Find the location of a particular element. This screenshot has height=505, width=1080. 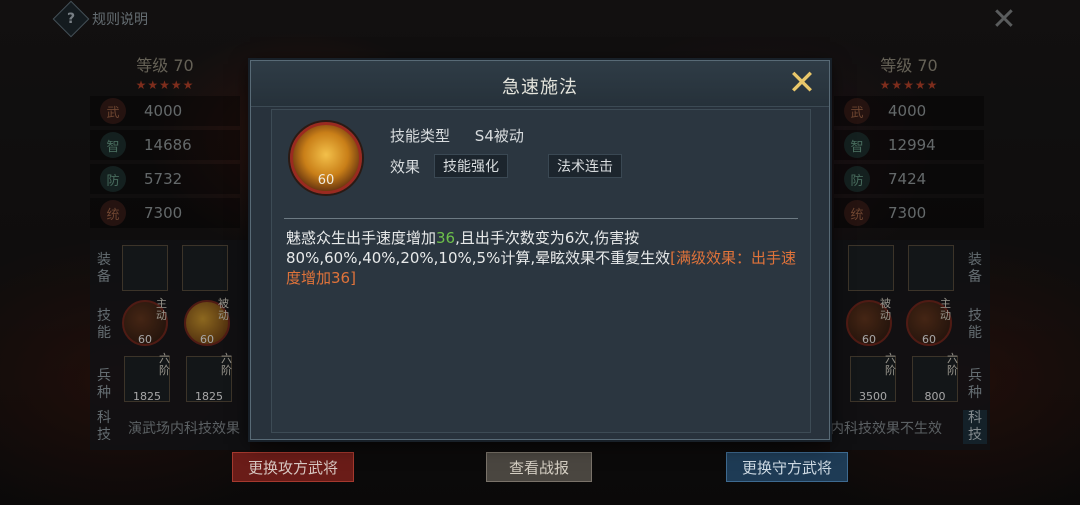

desc-text: 魅惑众生出手速度增加 is located at coordinates (361, 238).